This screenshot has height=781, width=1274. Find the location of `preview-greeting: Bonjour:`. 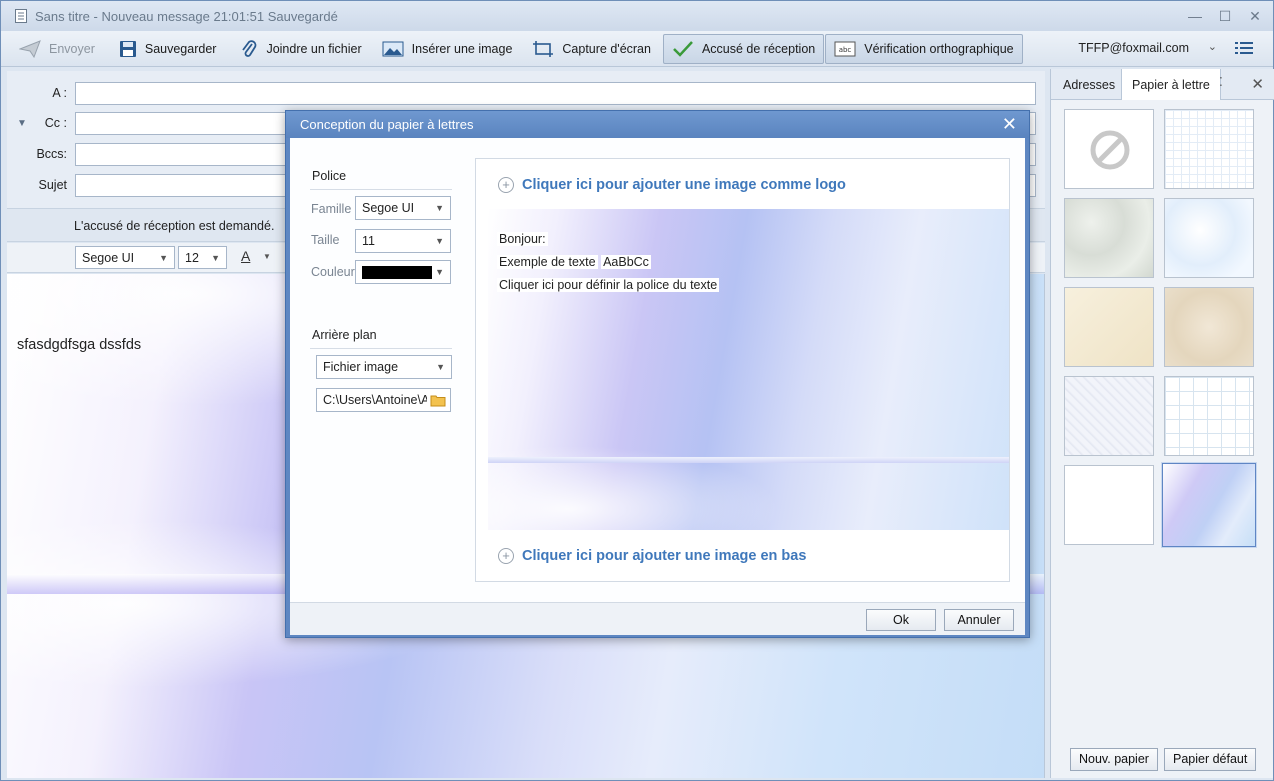

preview-greeting: Bonjour: is located at coordinates (522, 239).